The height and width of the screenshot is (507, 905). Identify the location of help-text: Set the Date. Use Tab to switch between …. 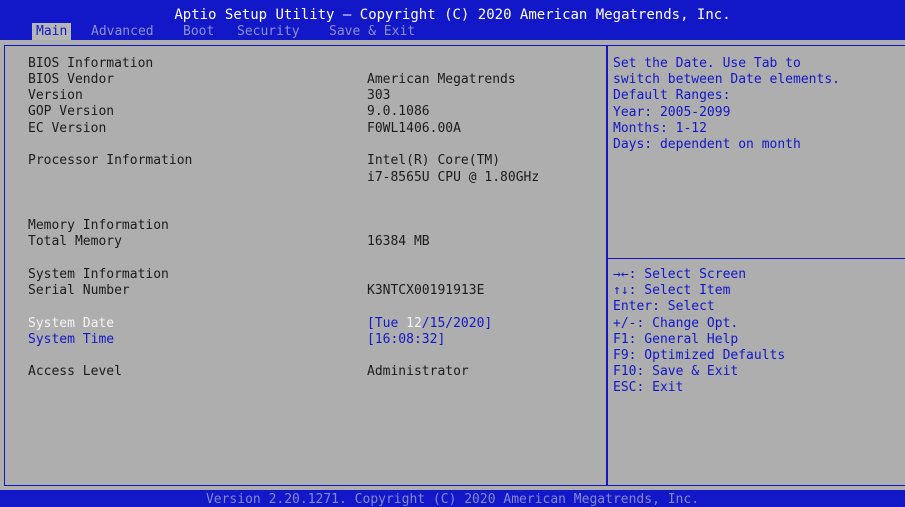
(758, 104).